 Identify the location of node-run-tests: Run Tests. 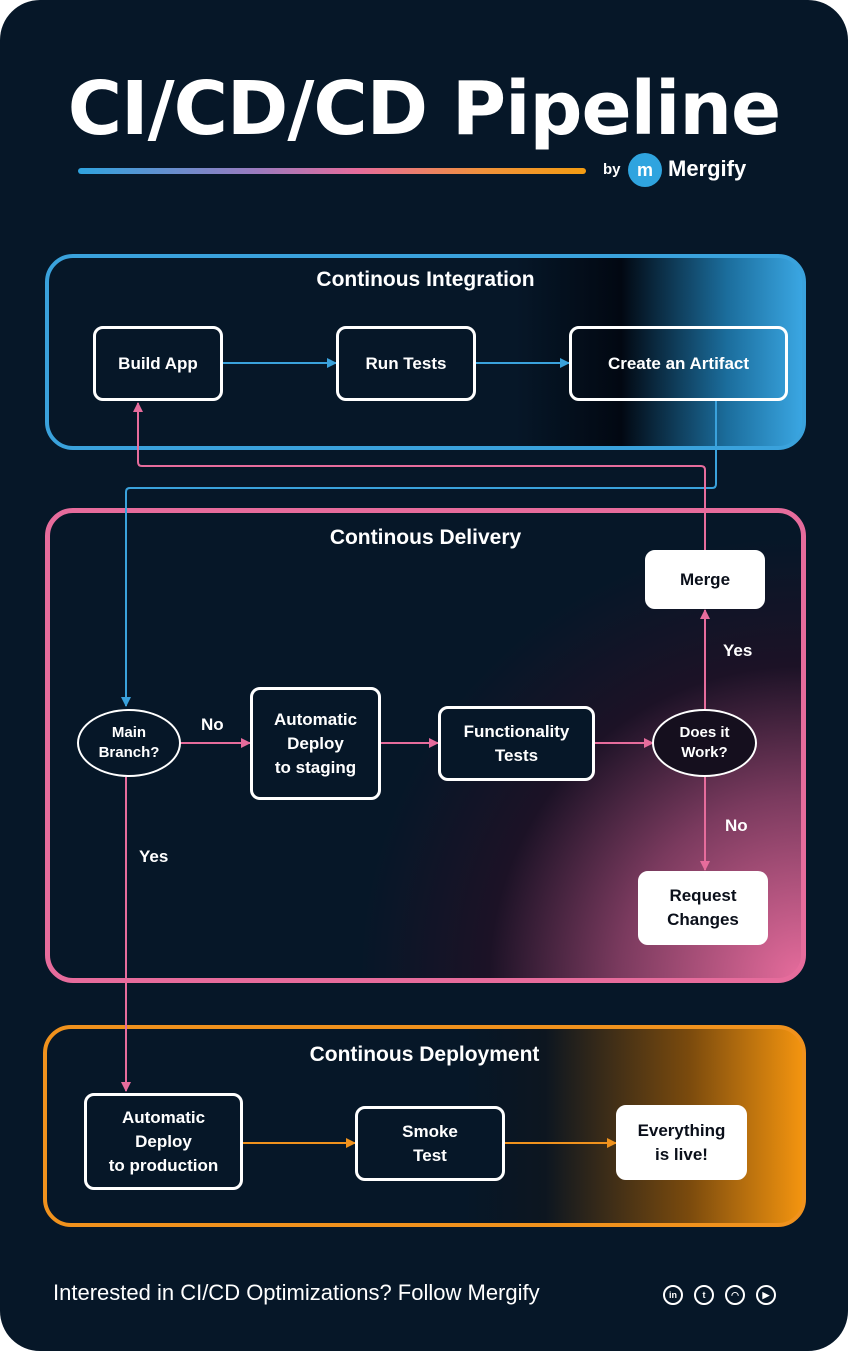
(406, 363).